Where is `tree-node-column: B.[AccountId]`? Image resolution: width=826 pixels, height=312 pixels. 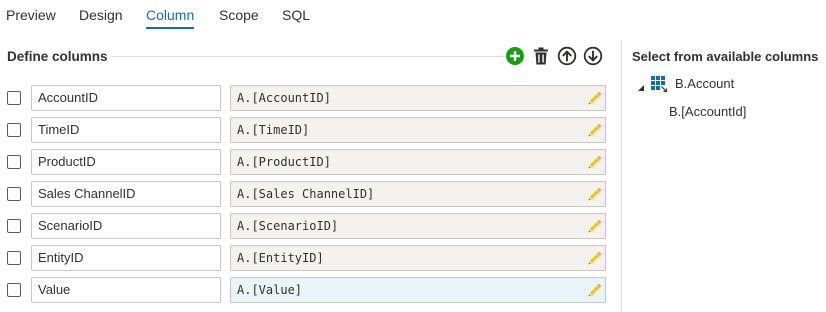
tree-node-column: B.[AccountId] is located at coordinates (707, 112).